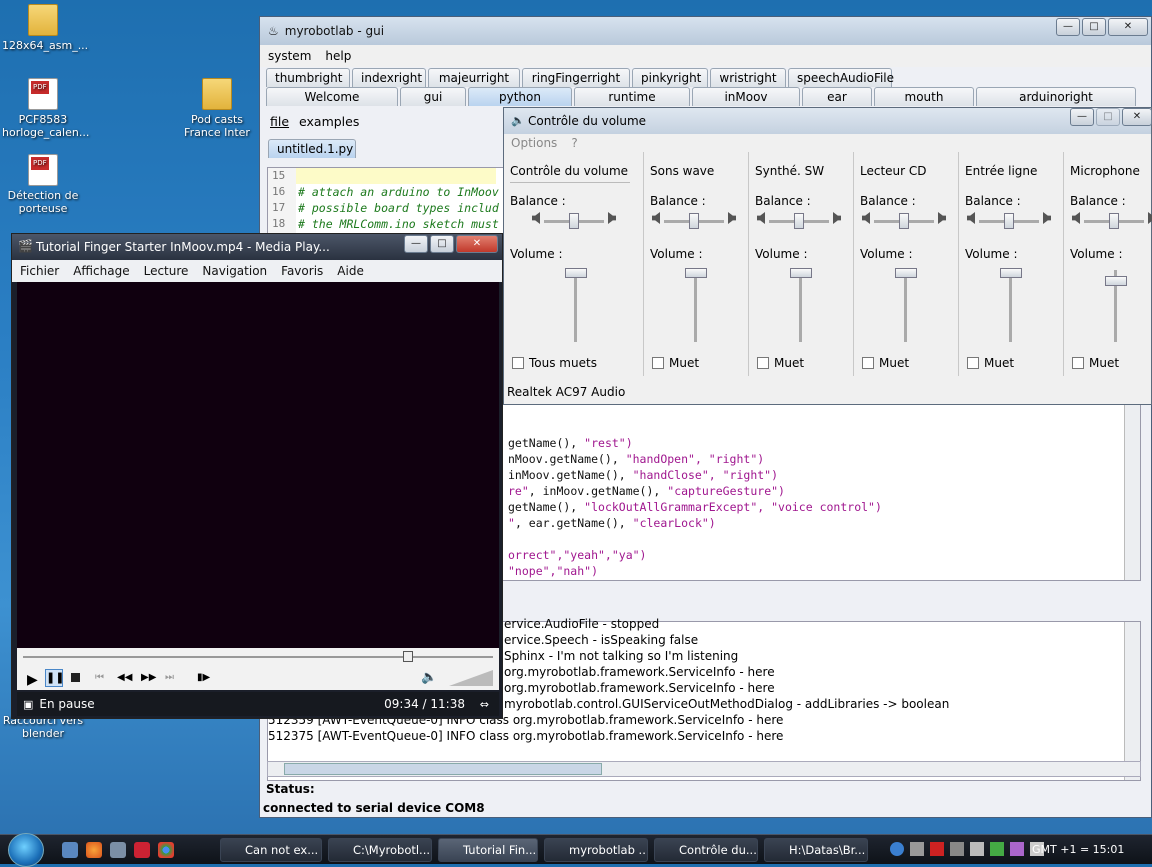 This screenshot has height=867, width=1152. What do you see at coordinates (32, 680) in the screenshot?
I see `play-icon: ▶` at bounding box center [32, 680].